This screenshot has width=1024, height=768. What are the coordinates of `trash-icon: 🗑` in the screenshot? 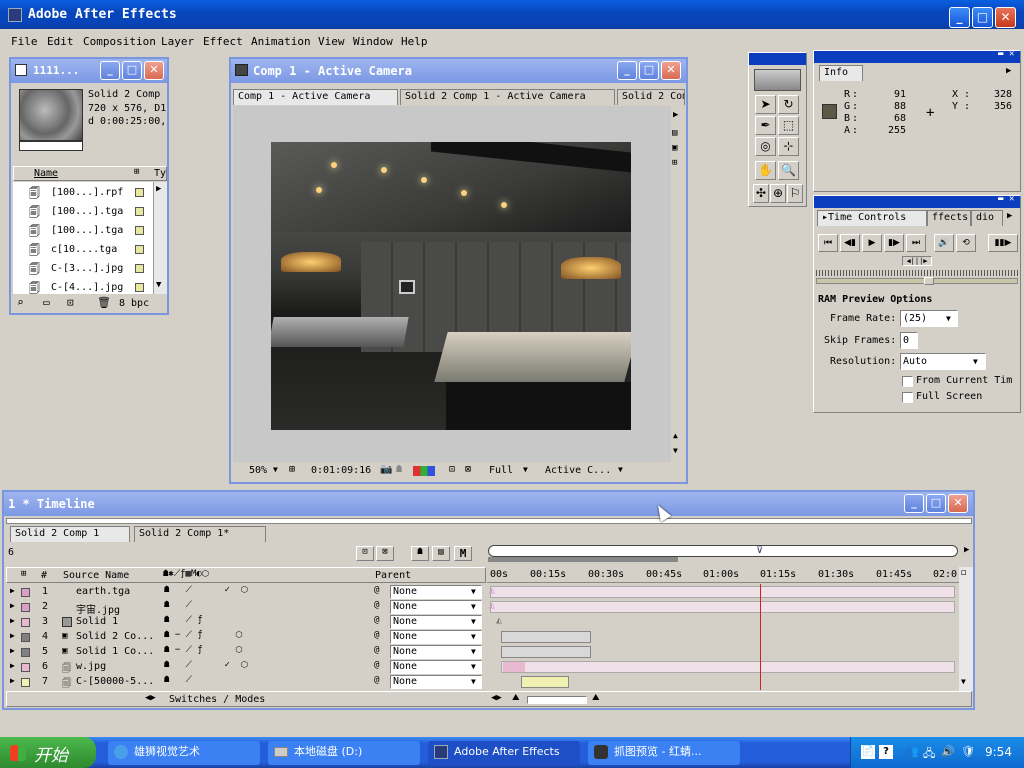 It's located at (104, 302).